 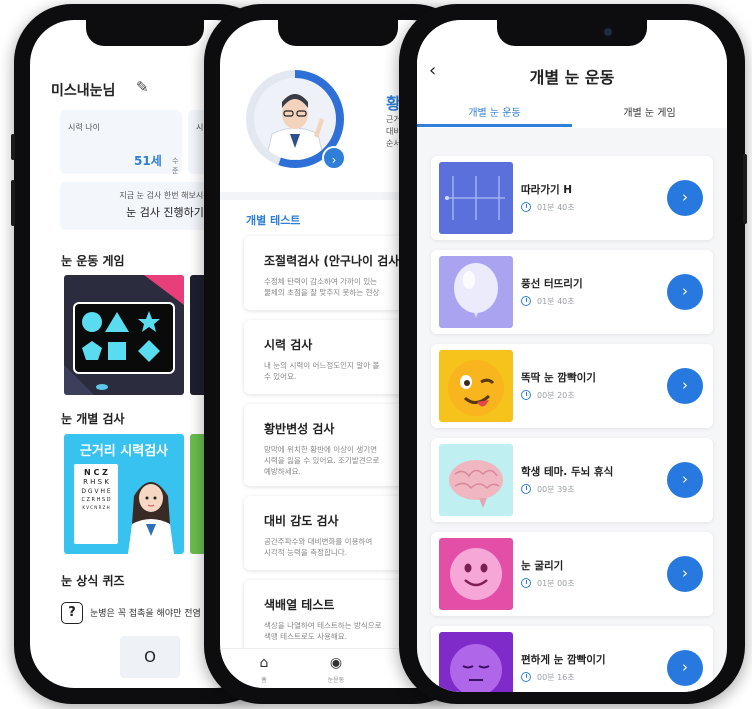 I want to click on user-name: 미스내눈님, so click(x=83, y=91).